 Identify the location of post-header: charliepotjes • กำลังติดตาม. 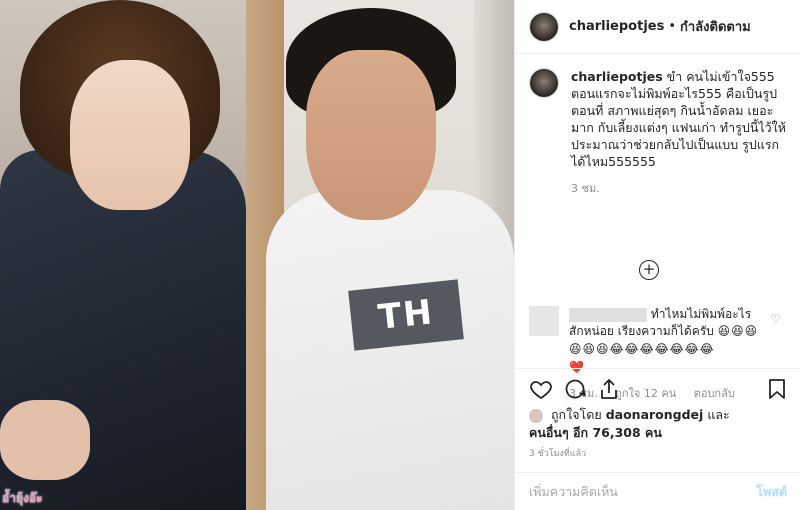
(657, 27).